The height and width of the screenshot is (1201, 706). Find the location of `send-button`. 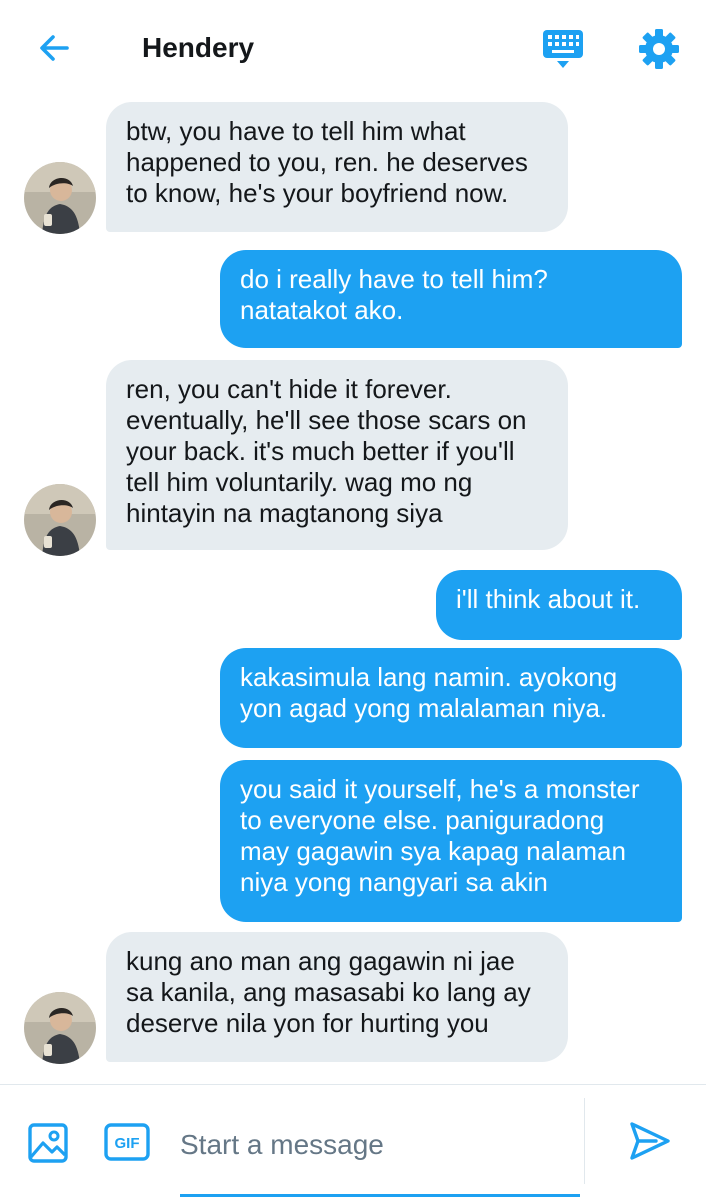

send-button is located at coordinates (649, 1141).